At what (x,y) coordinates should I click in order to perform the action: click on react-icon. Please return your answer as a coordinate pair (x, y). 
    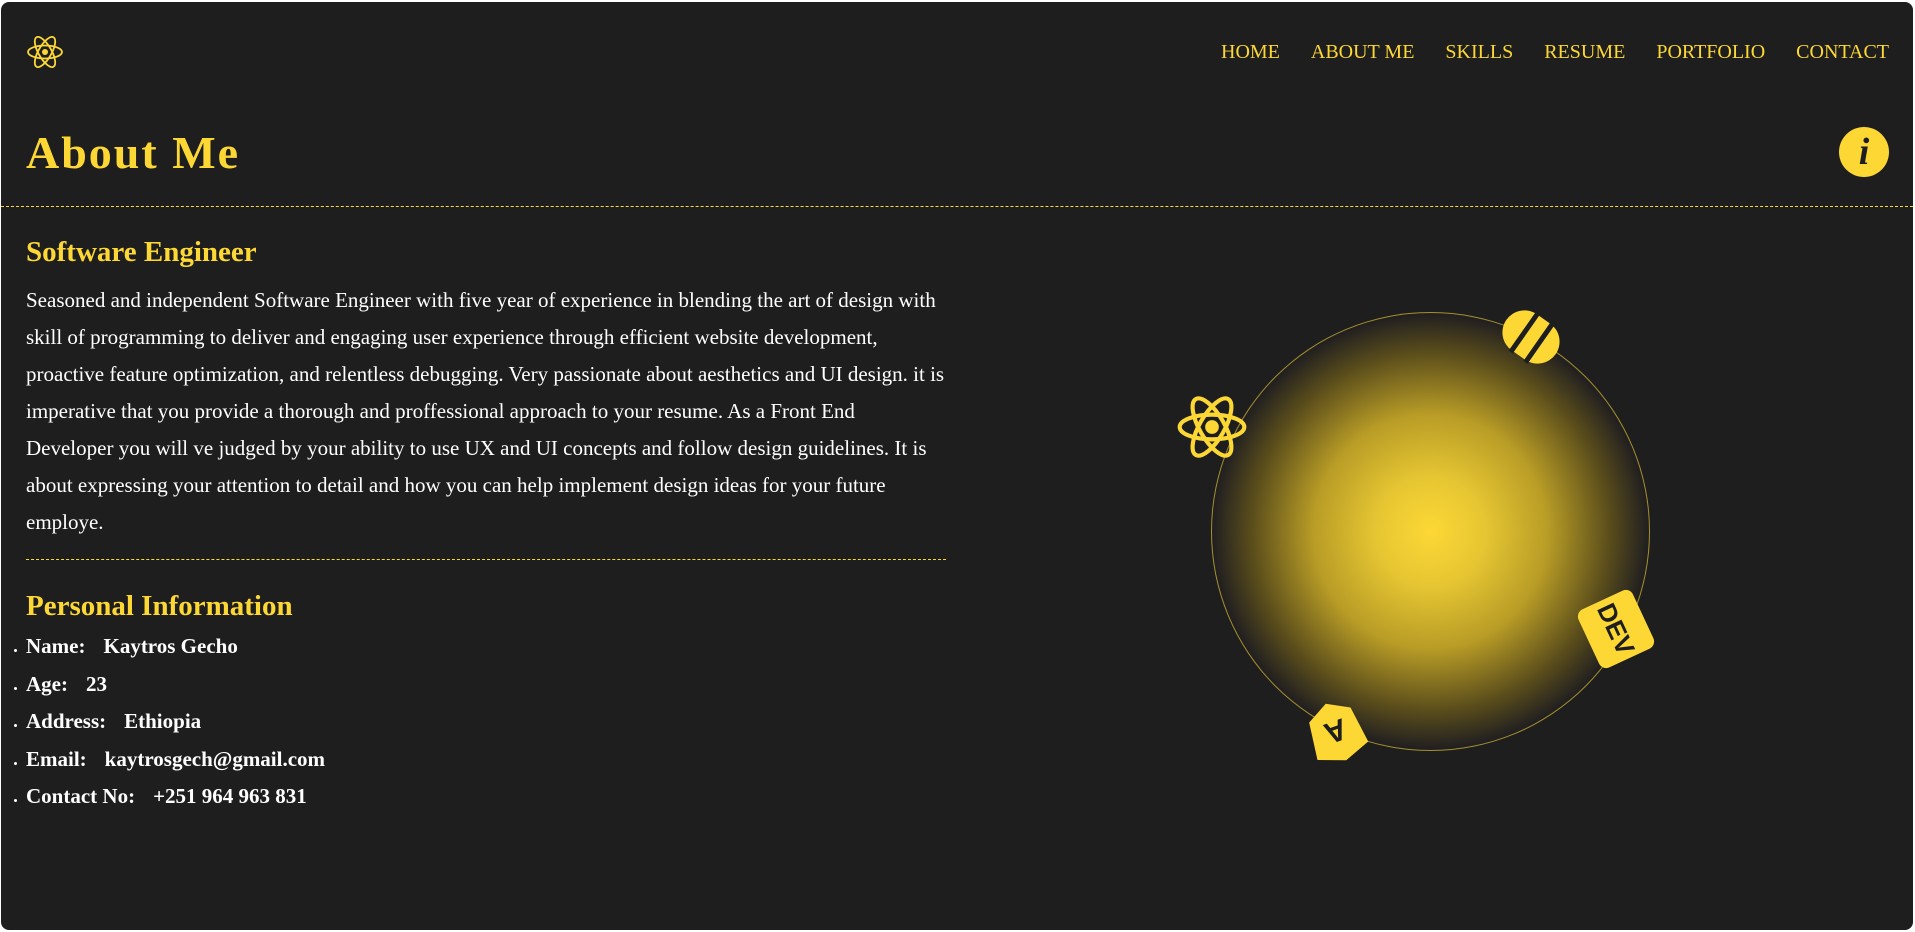
    Looking at the image, I should click on (1212, 427).